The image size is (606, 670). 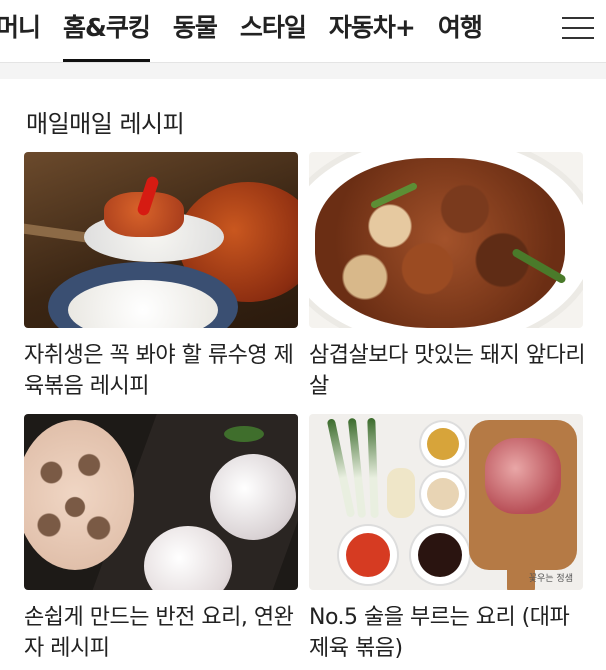 What do you see at coordinates (20, 31) in the screenshot?
I see `tab-money: 머니` at bounding box center [20, 31].